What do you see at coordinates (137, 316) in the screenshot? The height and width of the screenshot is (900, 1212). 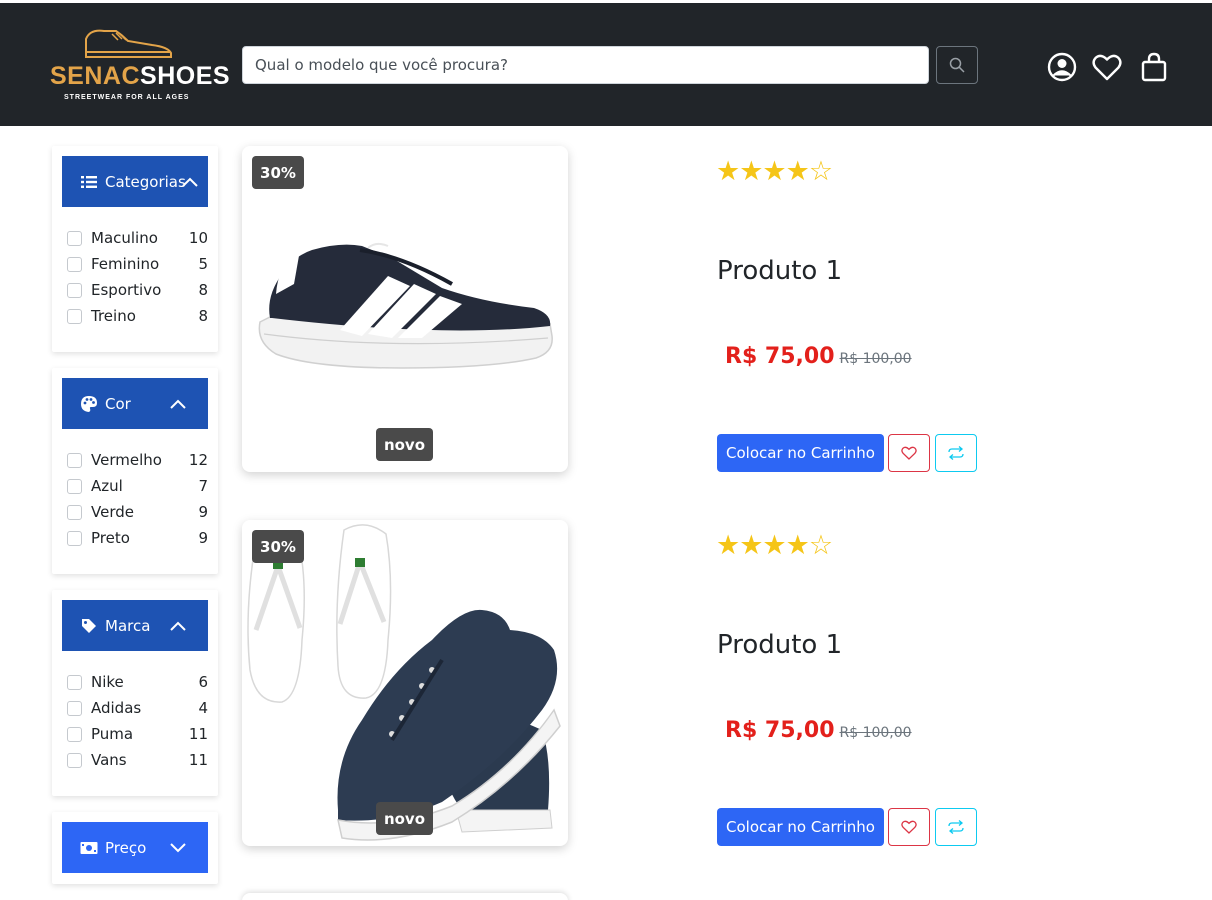 I see `filter-item: Treino 8` at bounding box center [137, 316].